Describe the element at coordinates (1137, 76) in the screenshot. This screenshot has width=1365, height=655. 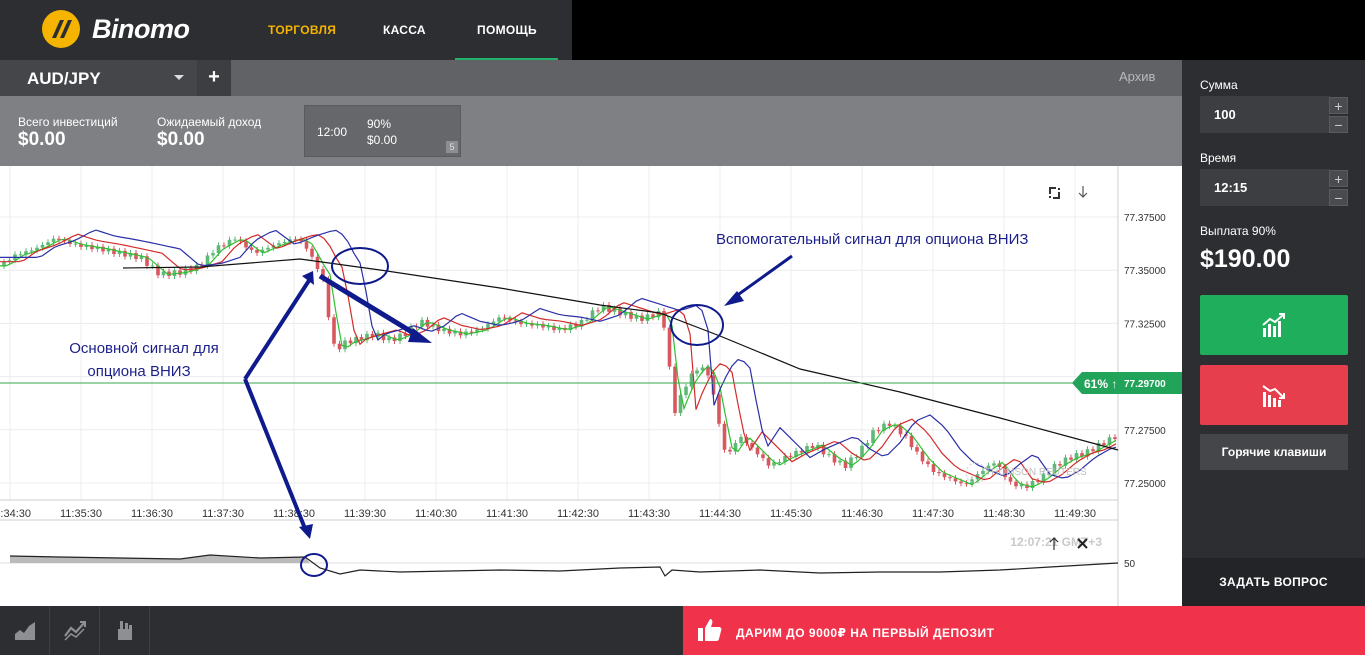
I see `archive-link: Архив` at that location.